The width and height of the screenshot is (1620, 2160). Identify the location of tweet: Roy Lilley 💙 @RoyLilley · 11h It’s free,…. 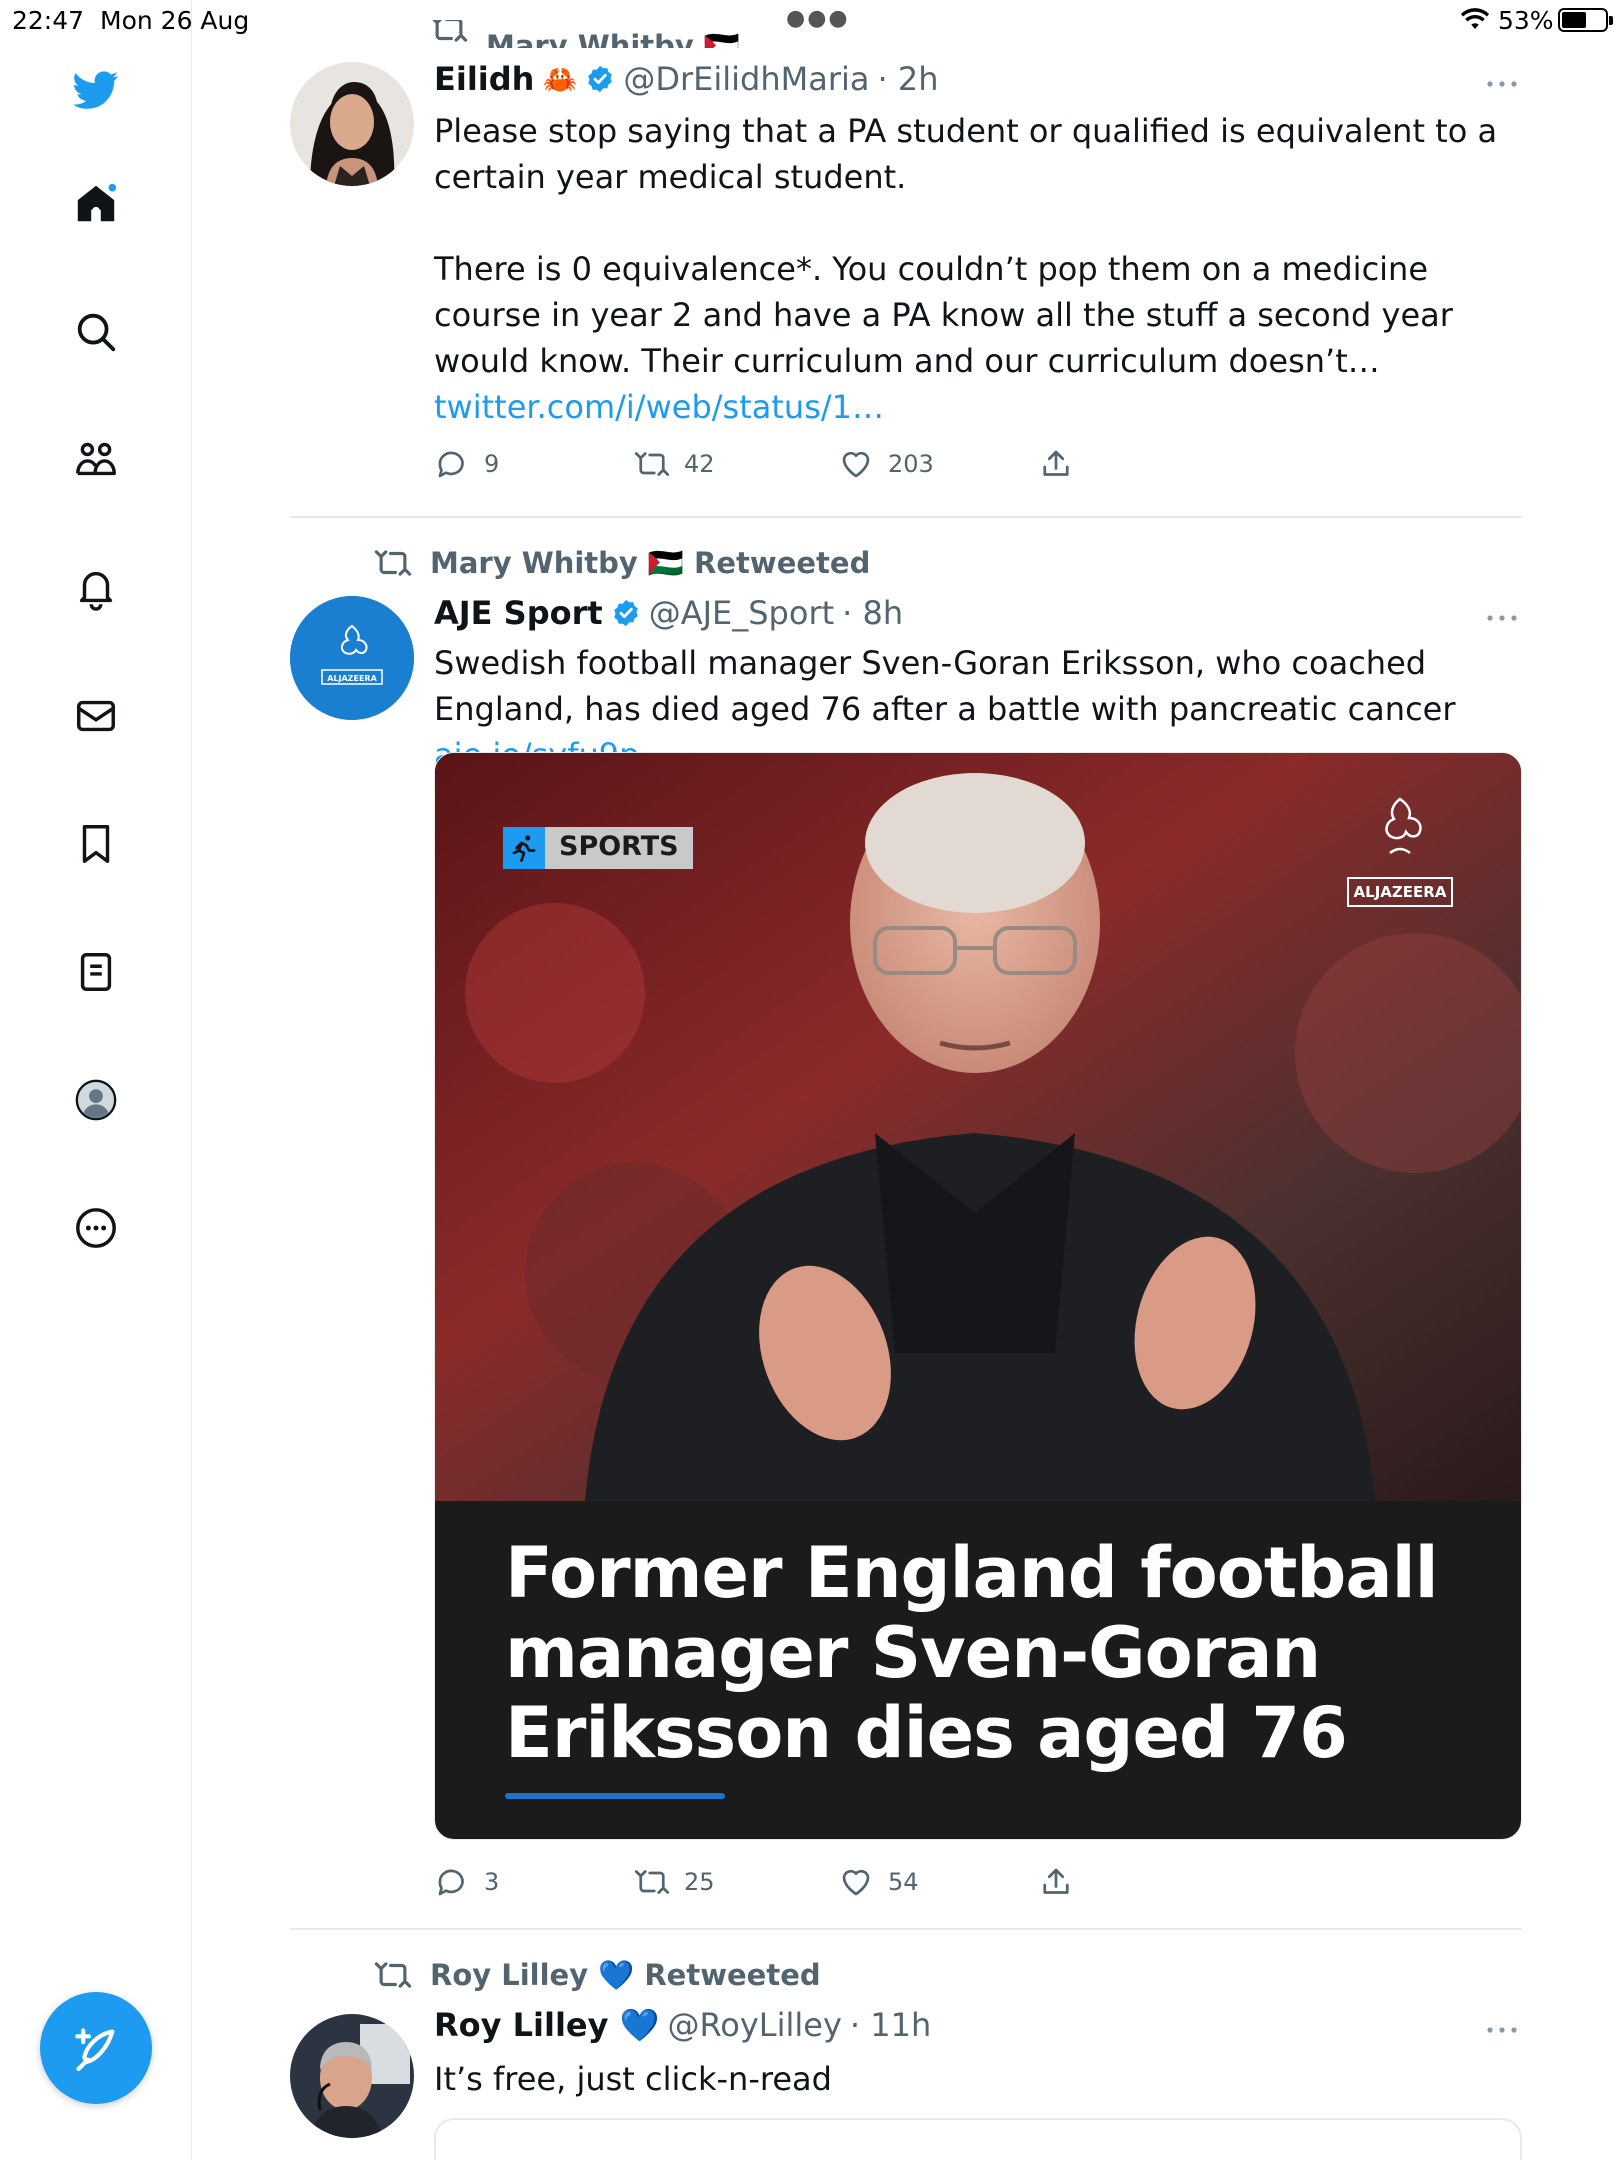
(906, 2083).